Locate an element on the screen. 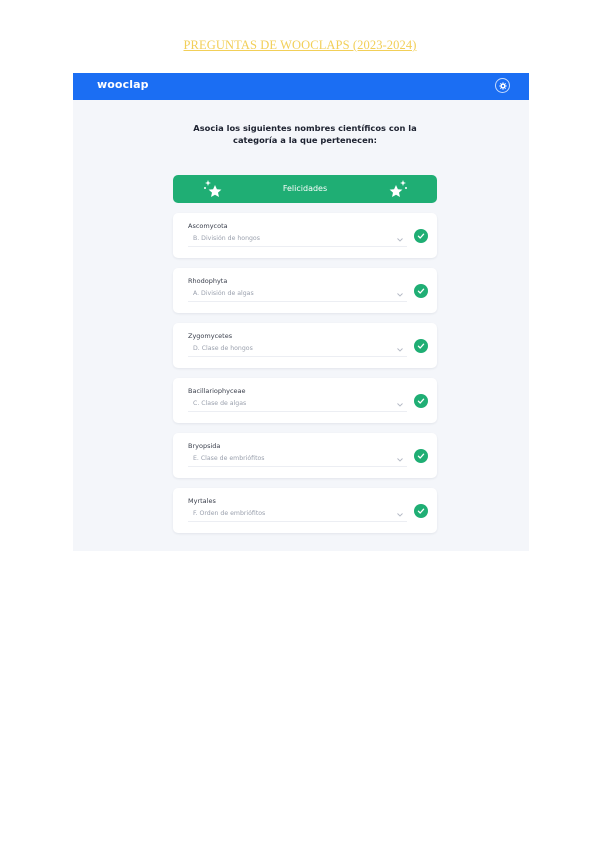  match-card: Bryopsida E. Clase de embriófitos is located at coordinates (305, 455).